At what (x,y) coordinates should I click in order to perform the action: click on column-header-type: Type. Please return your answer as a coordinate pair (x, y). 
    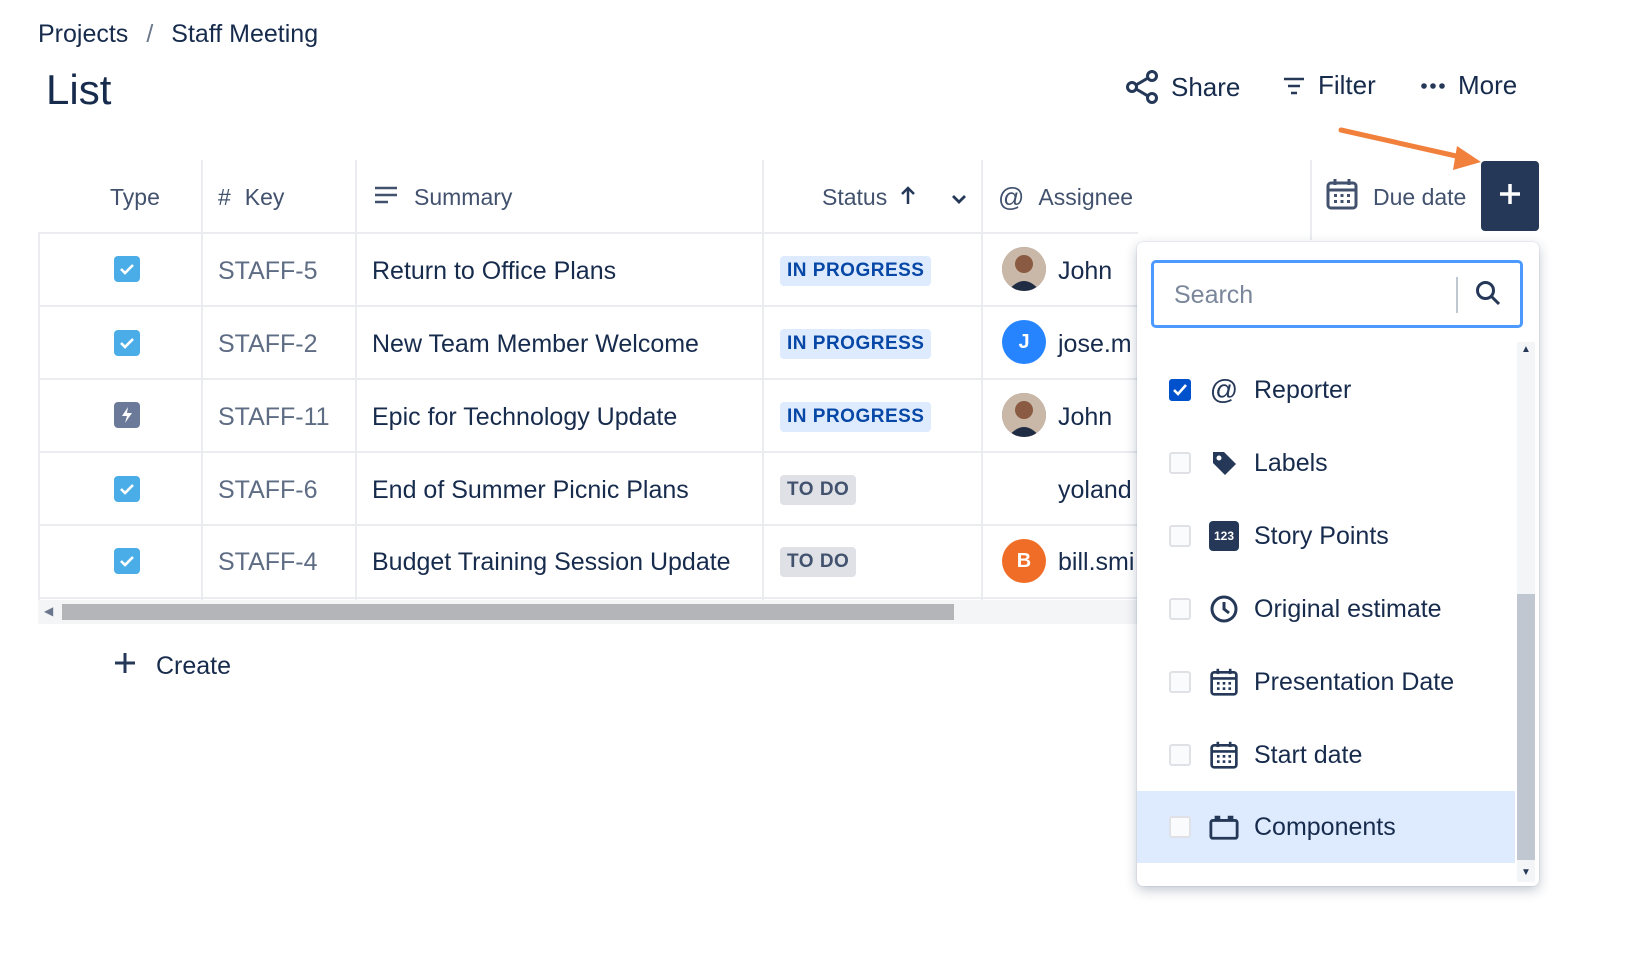
    Looking at the image, I should click on (135, 197).